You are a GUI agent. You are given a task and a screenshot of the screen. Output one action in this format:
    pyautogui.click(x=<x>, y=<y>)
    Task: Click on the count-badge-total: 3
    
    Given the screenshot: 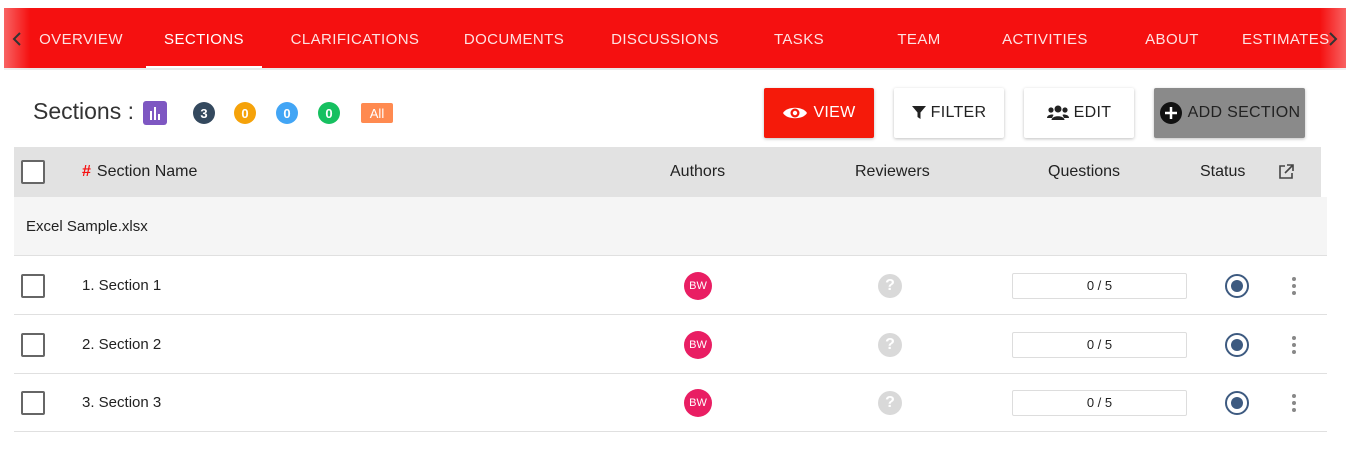 What is the action you would take?
    pyautogui.click(x=204, y=113)
    